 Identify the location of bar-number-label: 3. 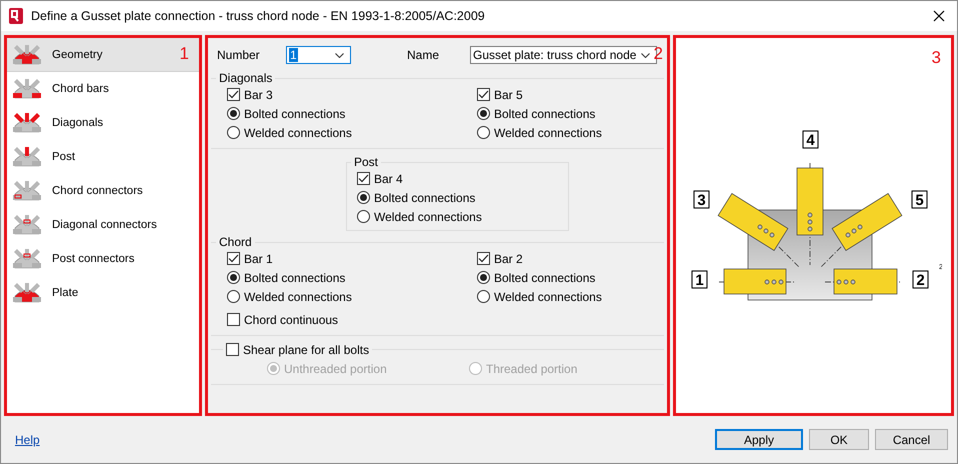
(702, 199).